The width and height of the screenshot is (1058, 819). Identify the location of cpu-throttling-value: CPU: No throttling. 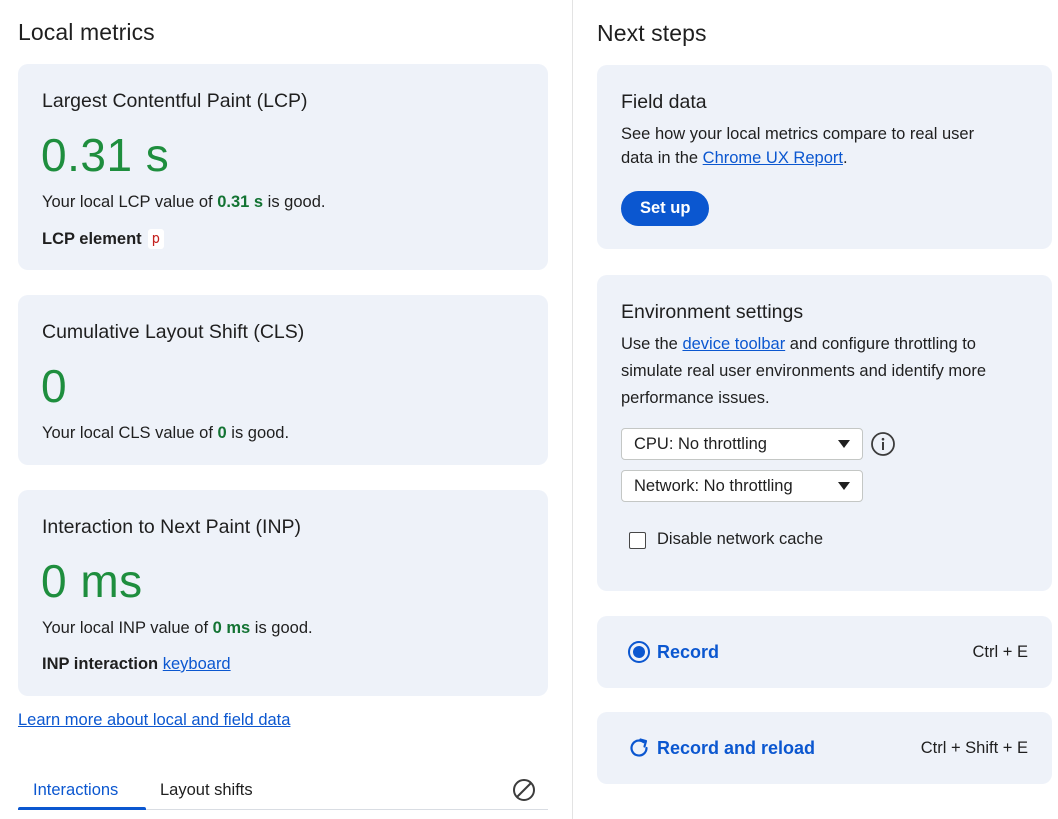
(700, 444).